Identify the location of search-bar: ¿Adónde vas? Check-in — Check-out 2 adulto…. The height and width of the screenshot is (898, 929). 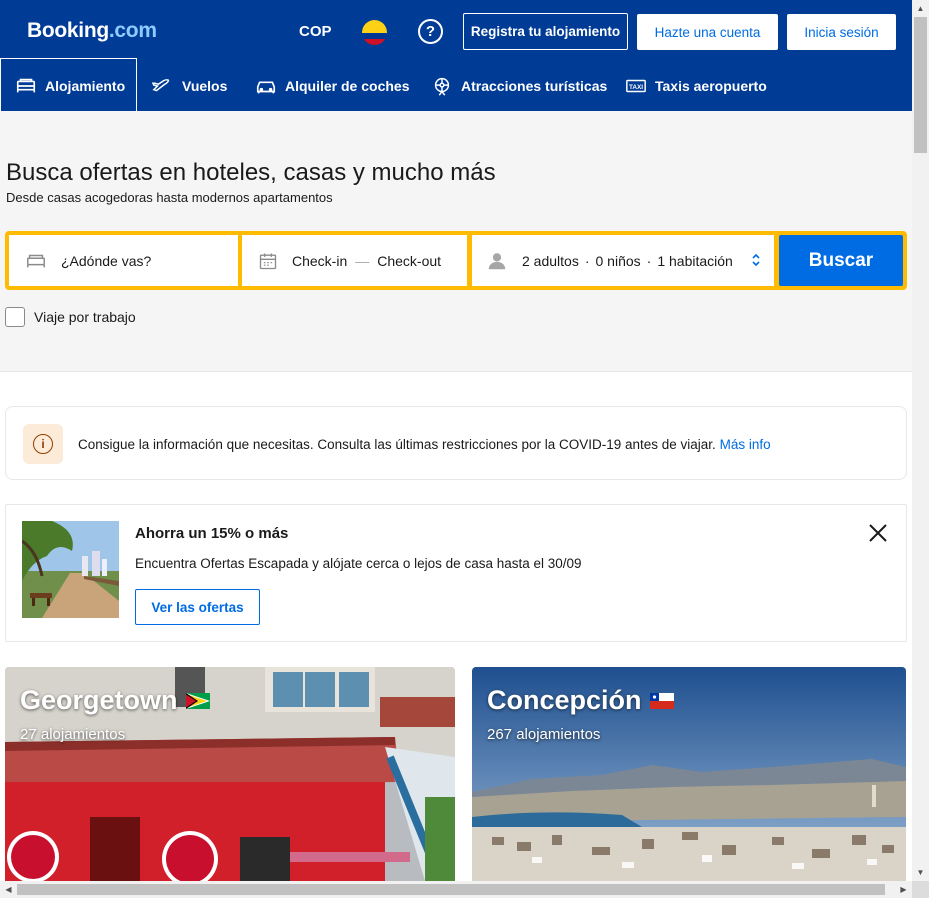
(456, 260).